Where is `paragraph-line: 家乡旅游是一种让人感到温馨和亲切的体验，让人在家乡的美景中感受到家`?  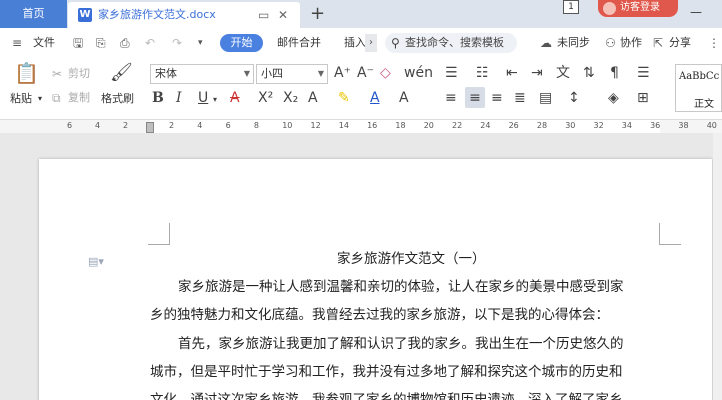
paragraph-line: 家乡旅游是一种让人感到温馨和亲切的体验，让人在家乡的美景中感受到家 is located at coordinates (401, 287).